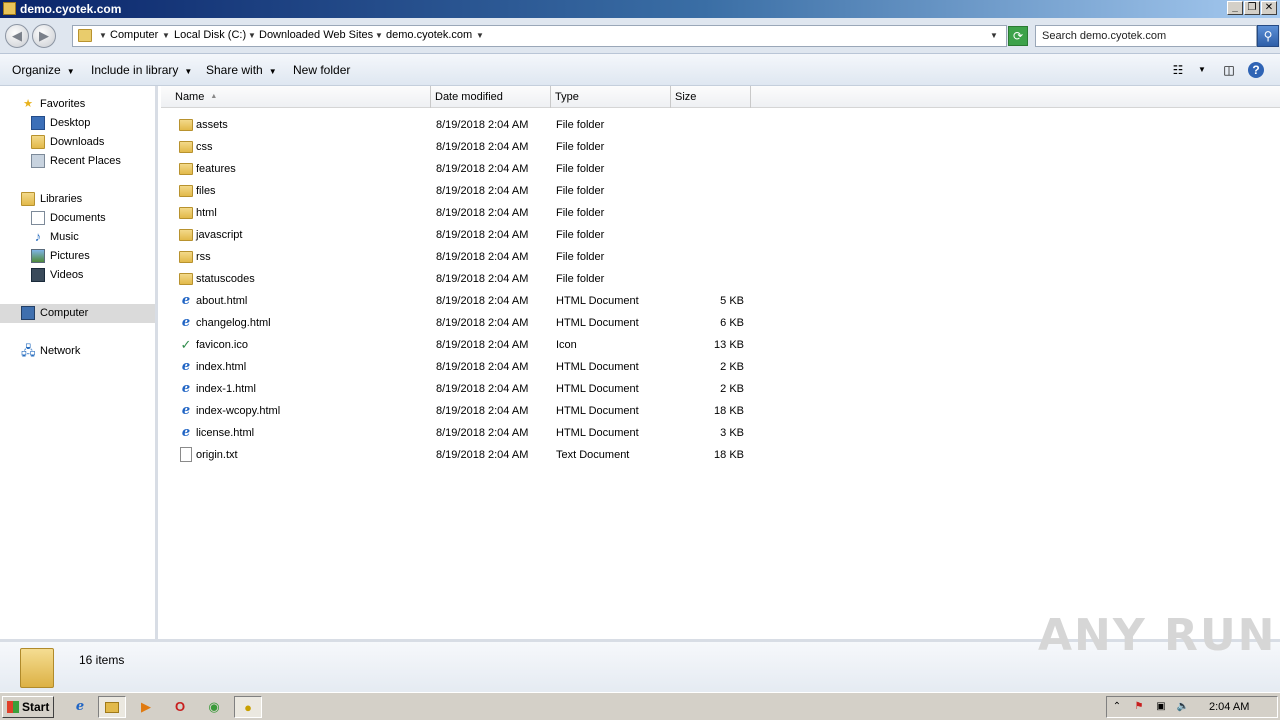 The height and width of the screenshot is (720, 1280). I want to click on nav-computer: Computer, so click(77, 313).